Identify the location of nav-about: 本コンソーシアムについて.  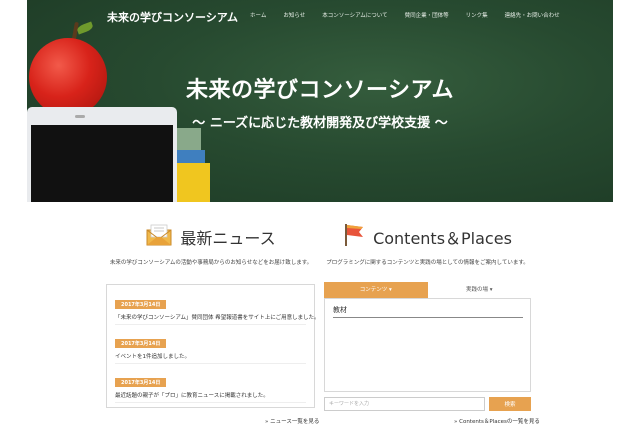
(354, 15).